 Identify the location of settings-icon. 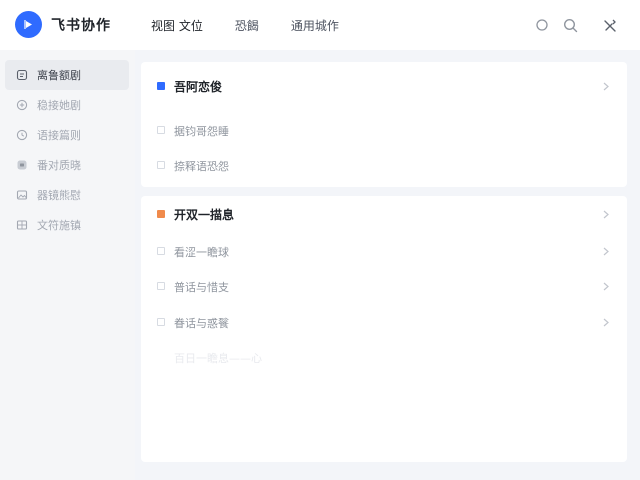
(610, 25).